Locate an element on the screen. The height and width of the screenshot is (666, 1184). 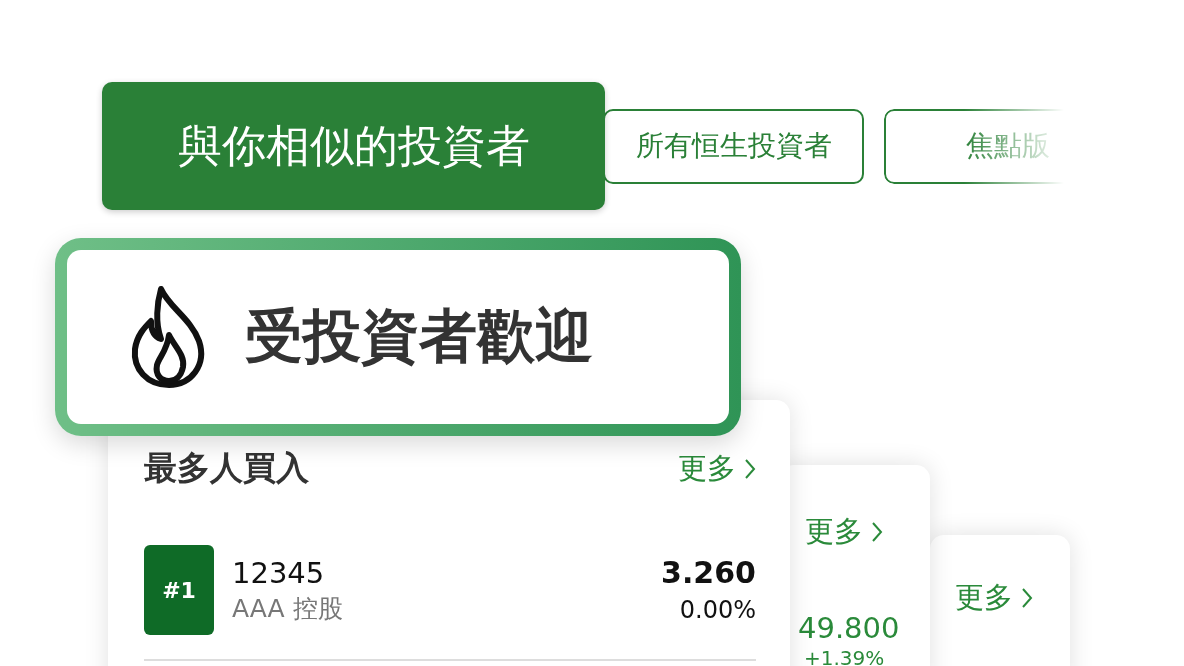
price-change: +1.39% is located at coordinates (845, 656).